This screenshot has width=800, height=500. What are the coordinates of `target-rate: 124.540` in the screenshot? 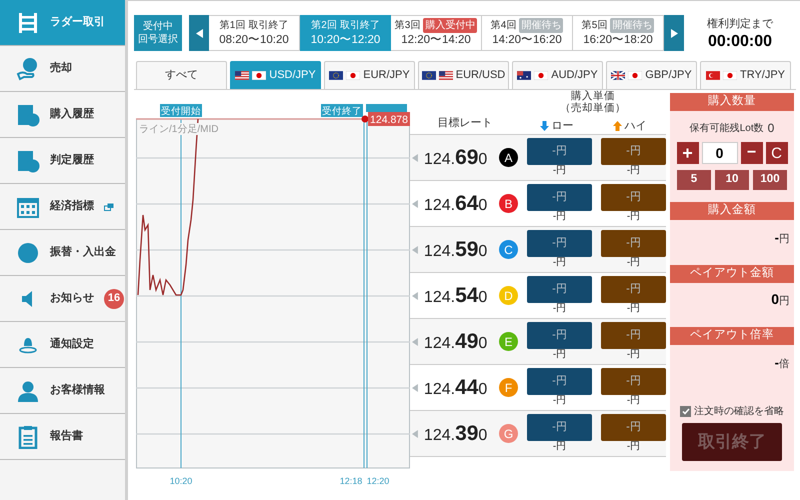 It's located at (456, 295).